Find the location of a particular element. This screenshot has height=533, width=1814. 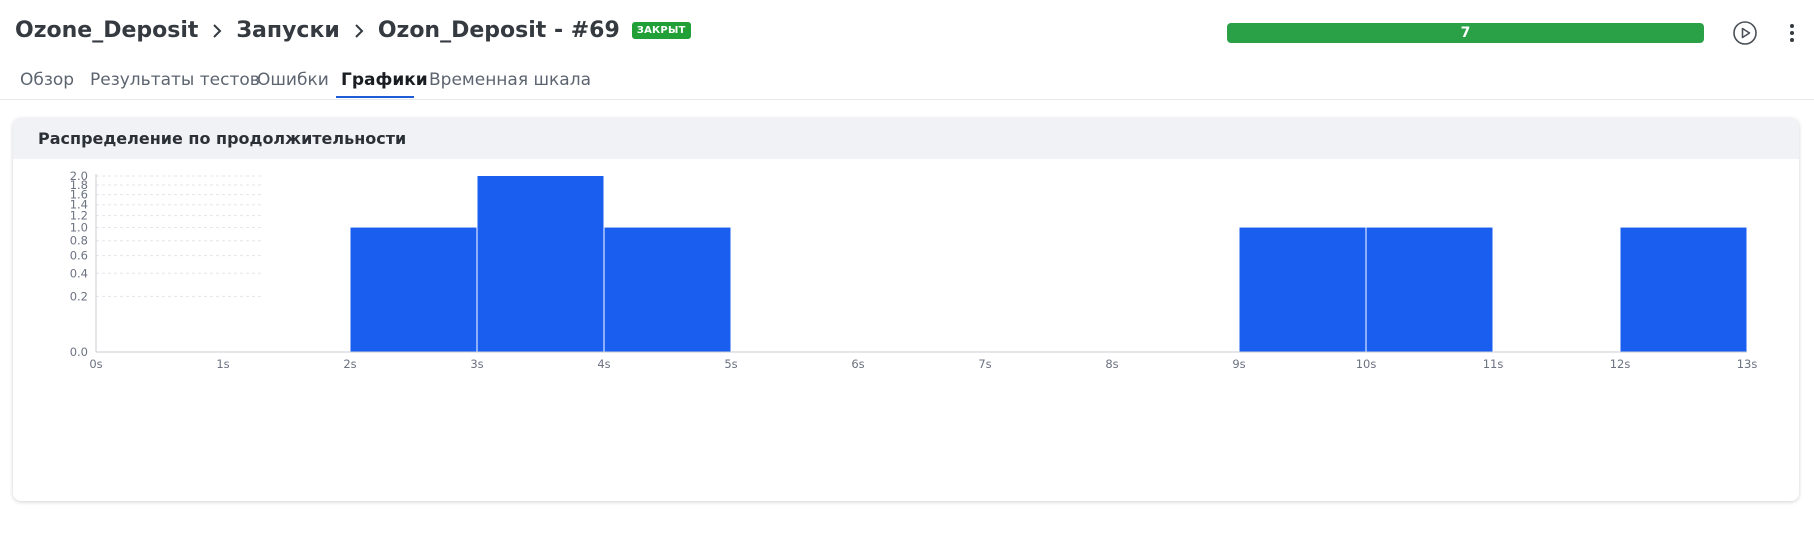

x-tick-label: 0s is located at coordinates (95, 364).